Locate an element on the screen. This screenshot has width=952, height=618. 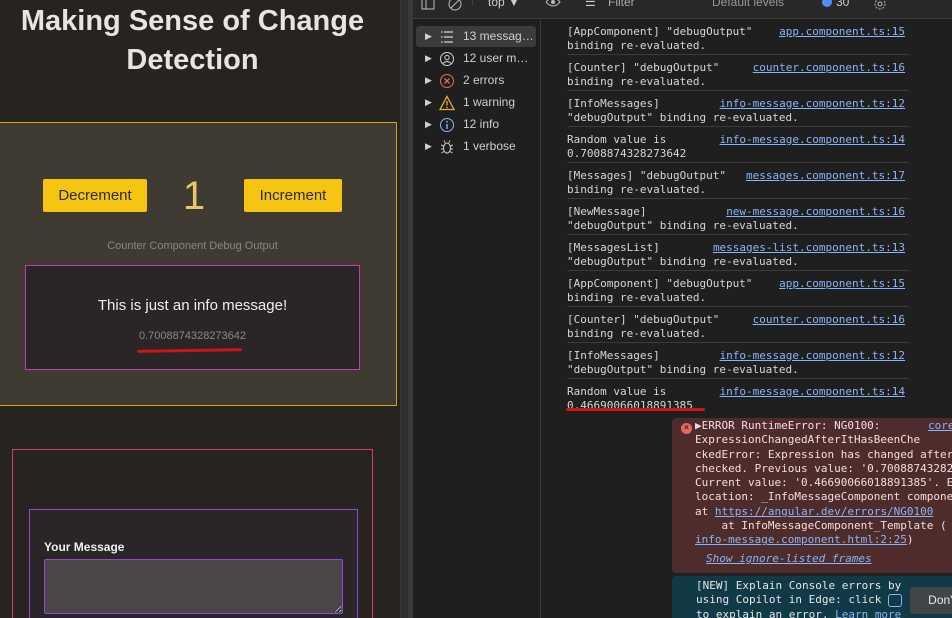
clear-console-icon is located at coordinates (455, 7).